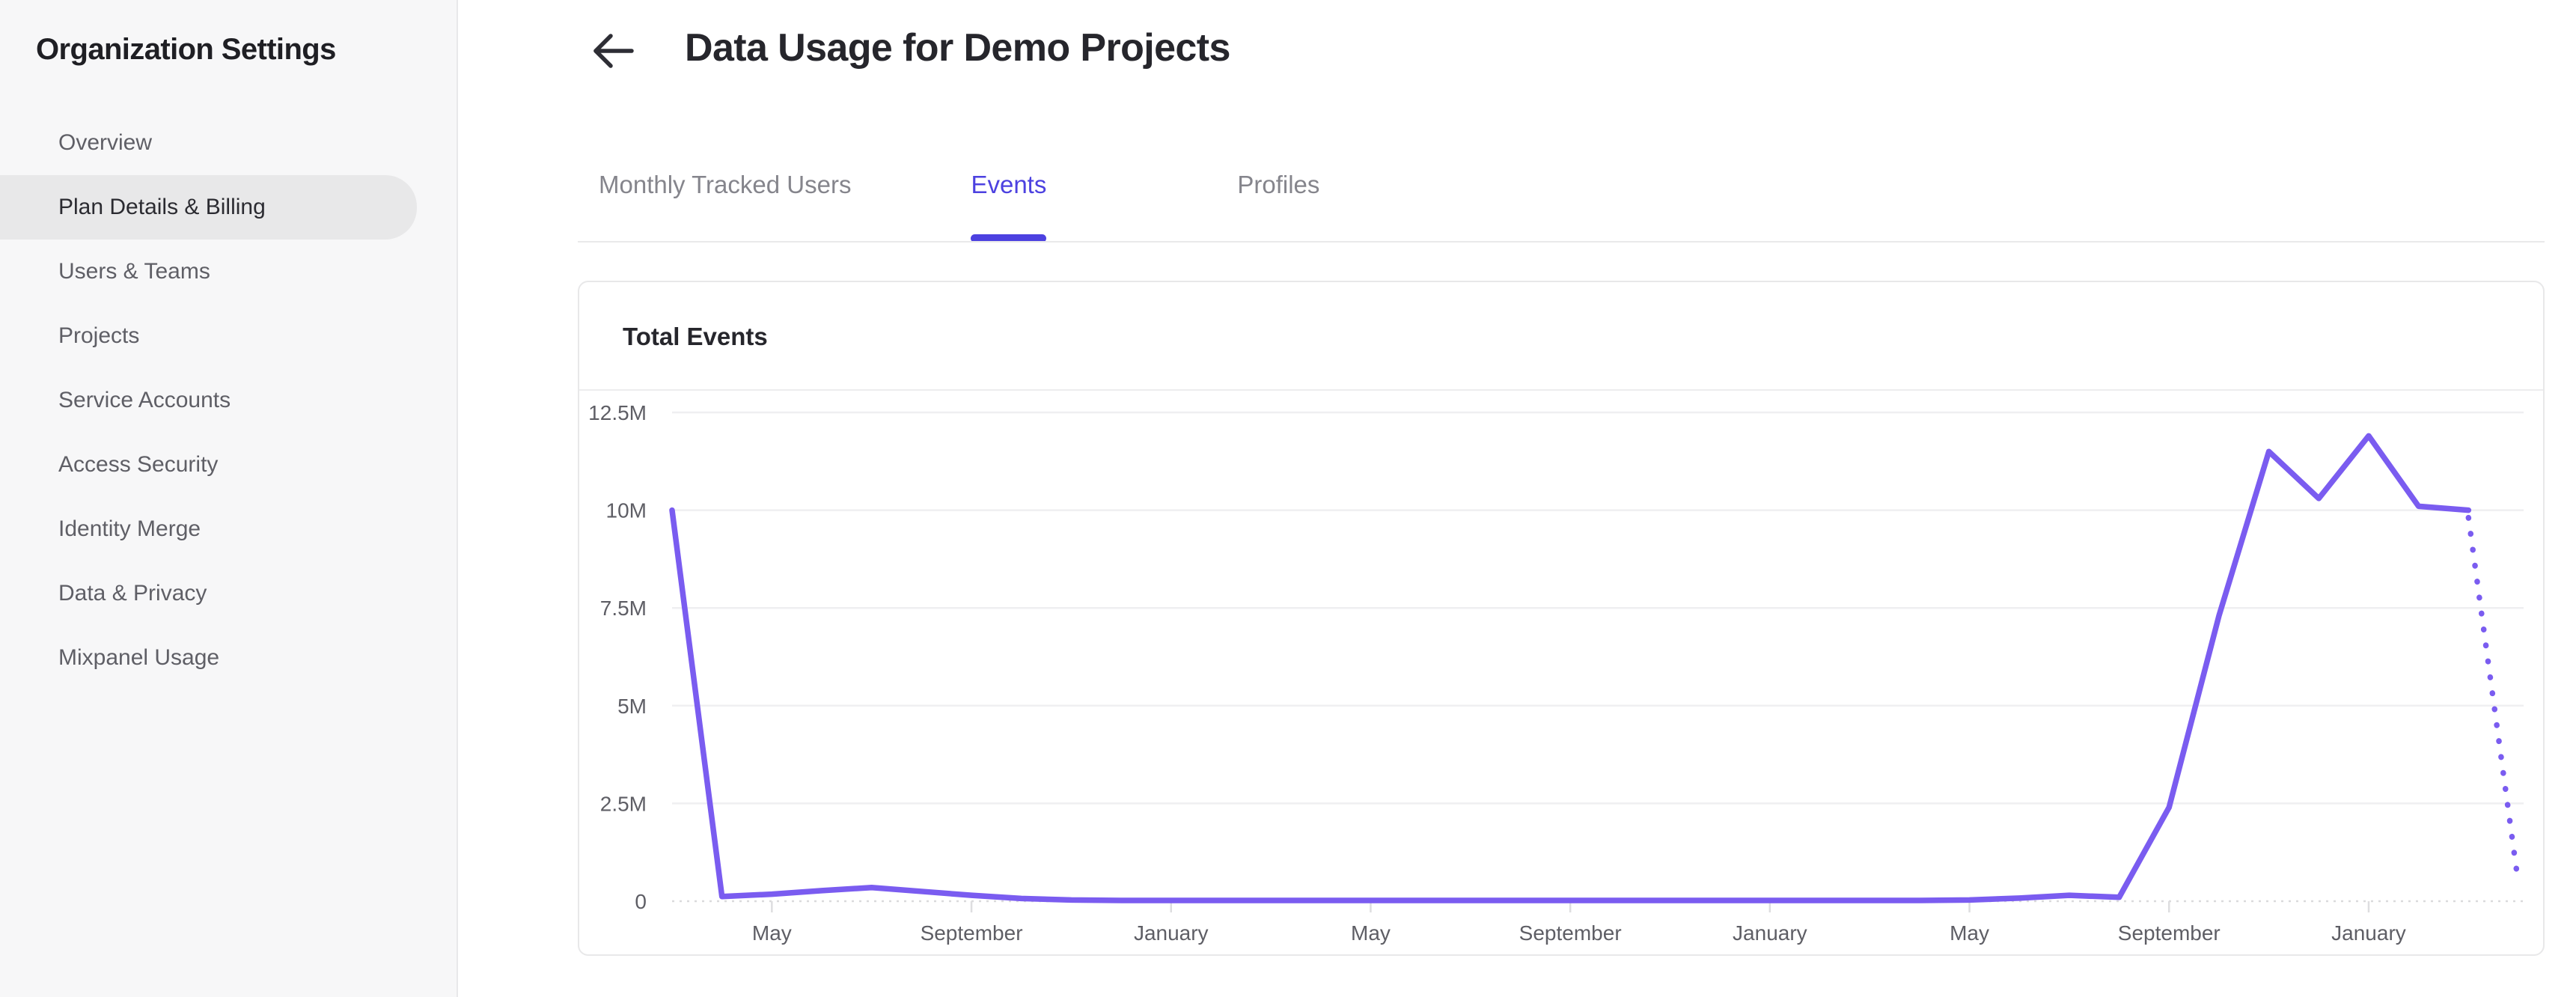 The height and width of the screenshot is (997, 2576). What do you see at coordinates (613, 50) in the screenshot?
I see `back-button` at bounding box center [613, 50].